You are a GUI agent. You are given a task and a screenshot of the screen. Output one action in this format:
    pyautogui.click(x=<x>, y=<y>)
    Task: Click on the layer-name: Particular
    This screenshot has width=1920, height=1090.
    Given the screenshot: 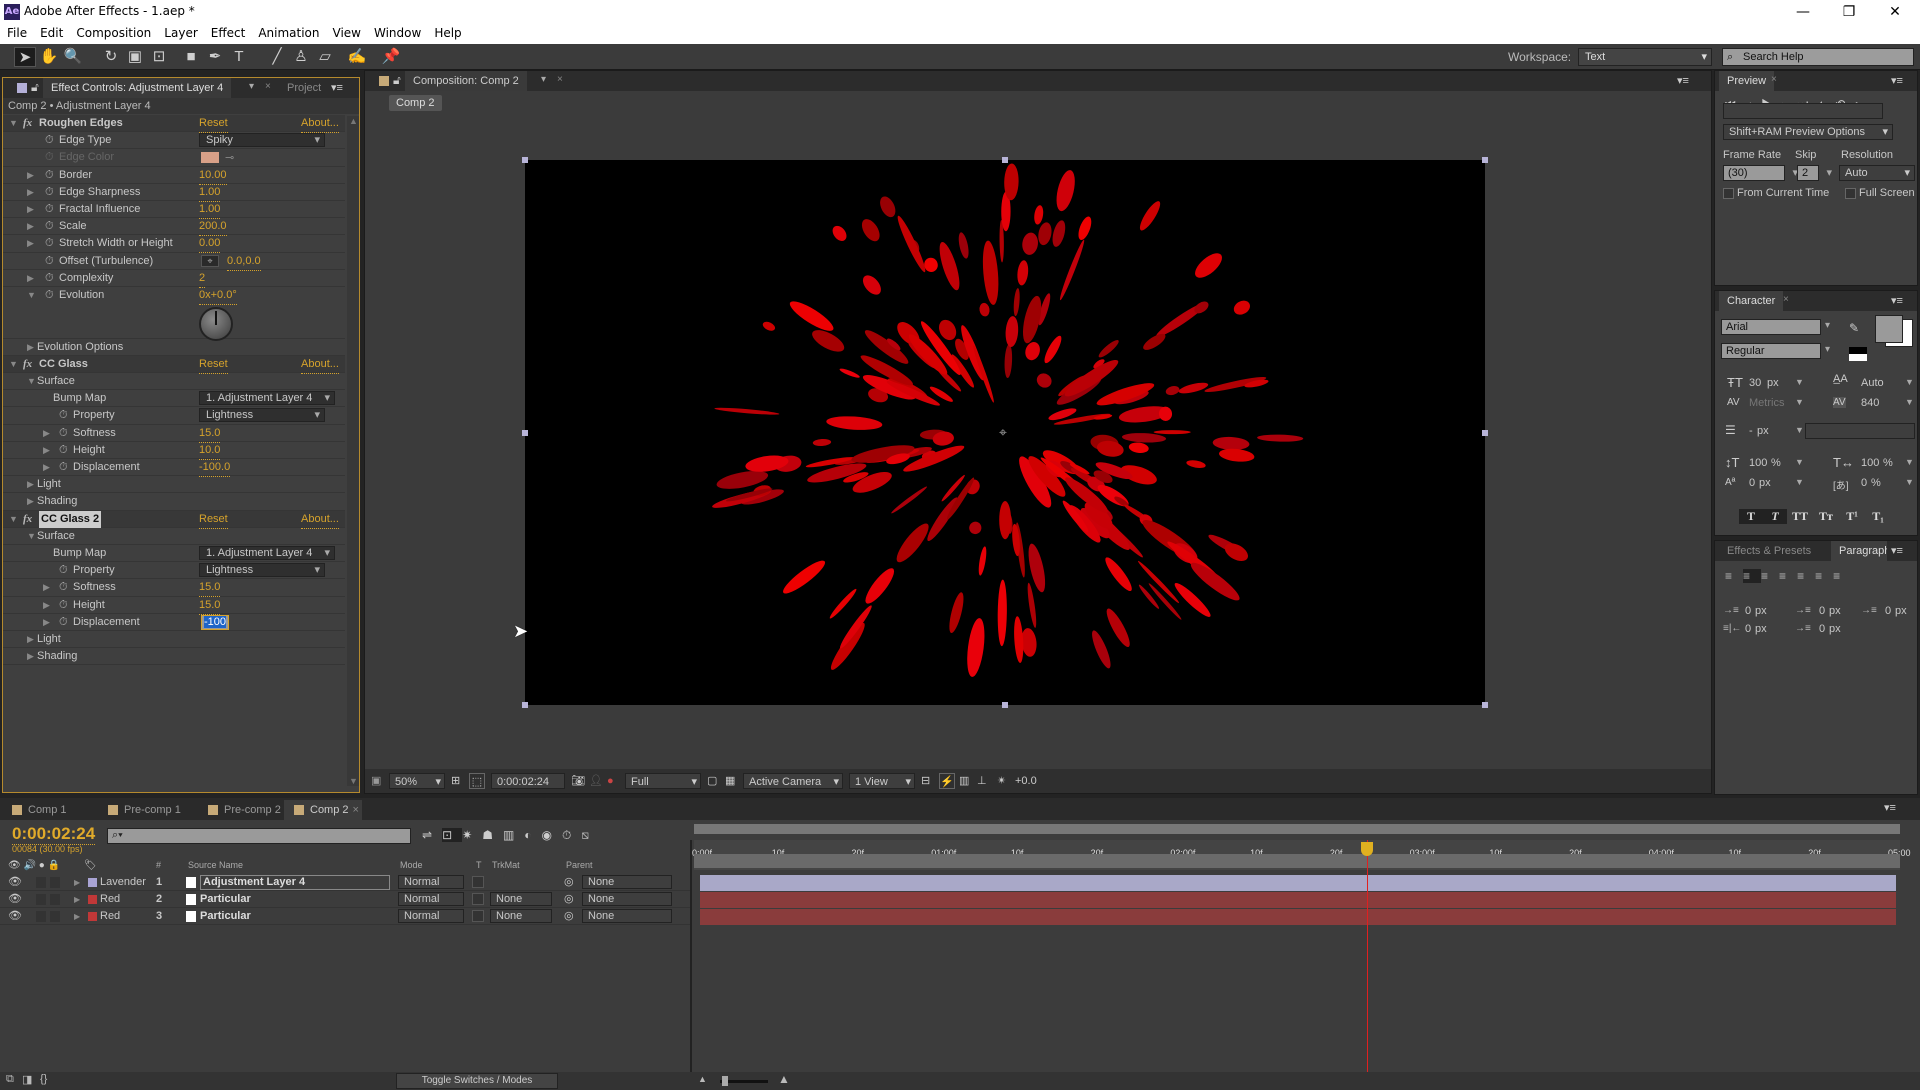 What is the action you would take?
    pyautogui.click(x=225, y=899)
    